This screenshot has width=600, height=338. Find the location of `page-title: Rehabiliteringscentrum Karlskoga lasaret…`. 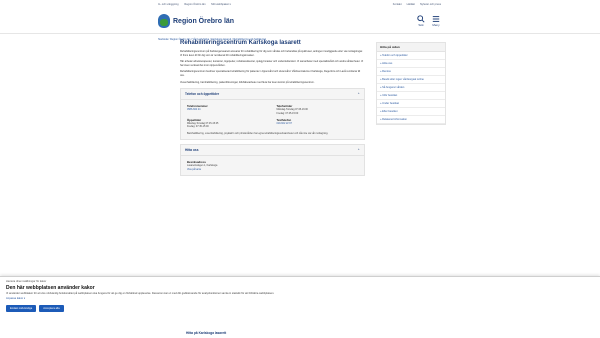

page-title: Rehabiliteringscentrum Karlskoga lasaret… is located at coordinates (240, 43).